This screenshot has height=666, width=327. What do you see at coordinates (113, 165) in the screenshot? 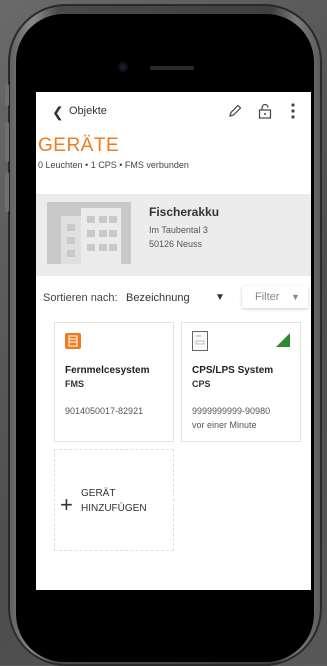
I see `page-subtitle: 0 Leuchten • 1 CPS • FMS verbunden` at bounding box center [113, 165].